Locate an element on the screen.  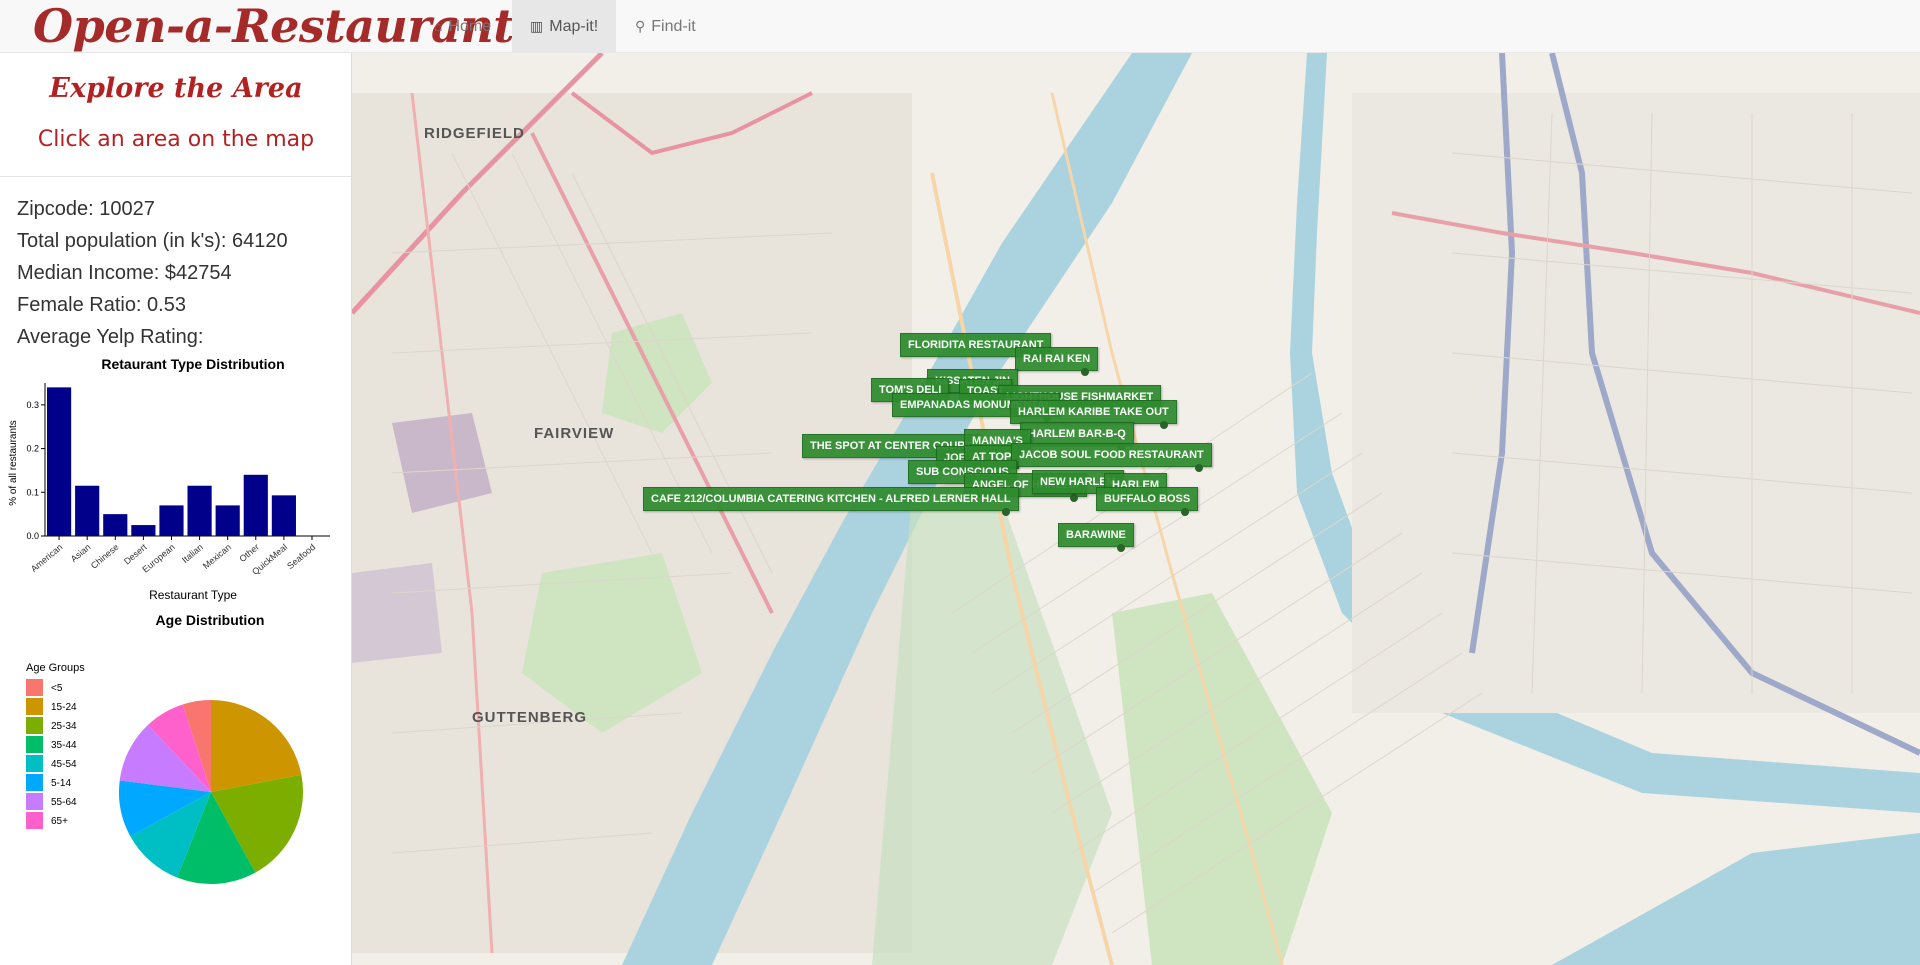
bar-x-tick-label: Other is located at coordinates (249, 553).